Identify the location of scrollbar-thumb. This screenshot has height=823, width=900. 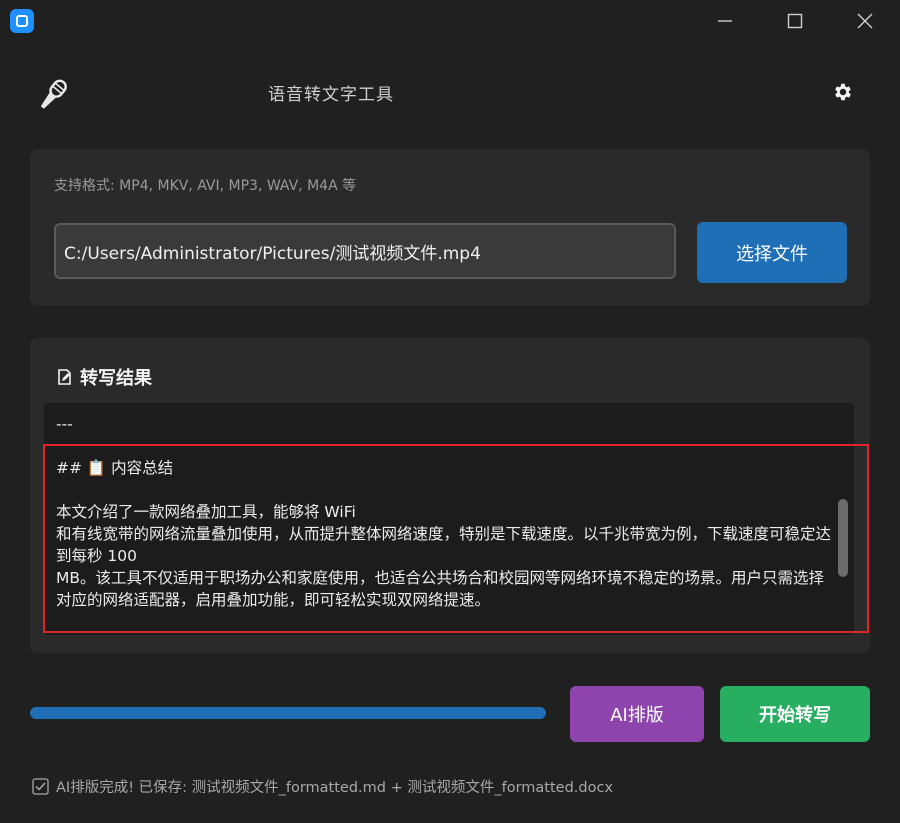
(843, 538).